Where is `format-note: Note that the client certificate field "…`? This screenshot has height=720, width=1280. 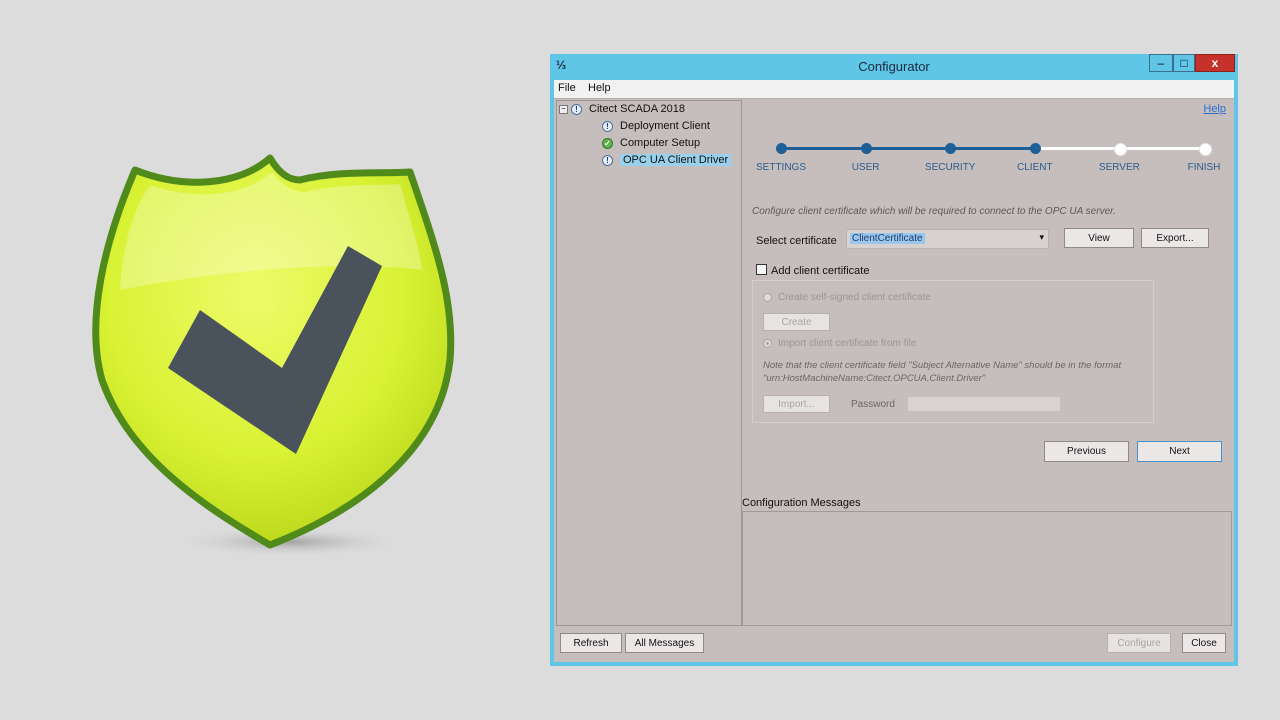
format-note: Note that the client certificate field "… is located at coordinates (942, 372).